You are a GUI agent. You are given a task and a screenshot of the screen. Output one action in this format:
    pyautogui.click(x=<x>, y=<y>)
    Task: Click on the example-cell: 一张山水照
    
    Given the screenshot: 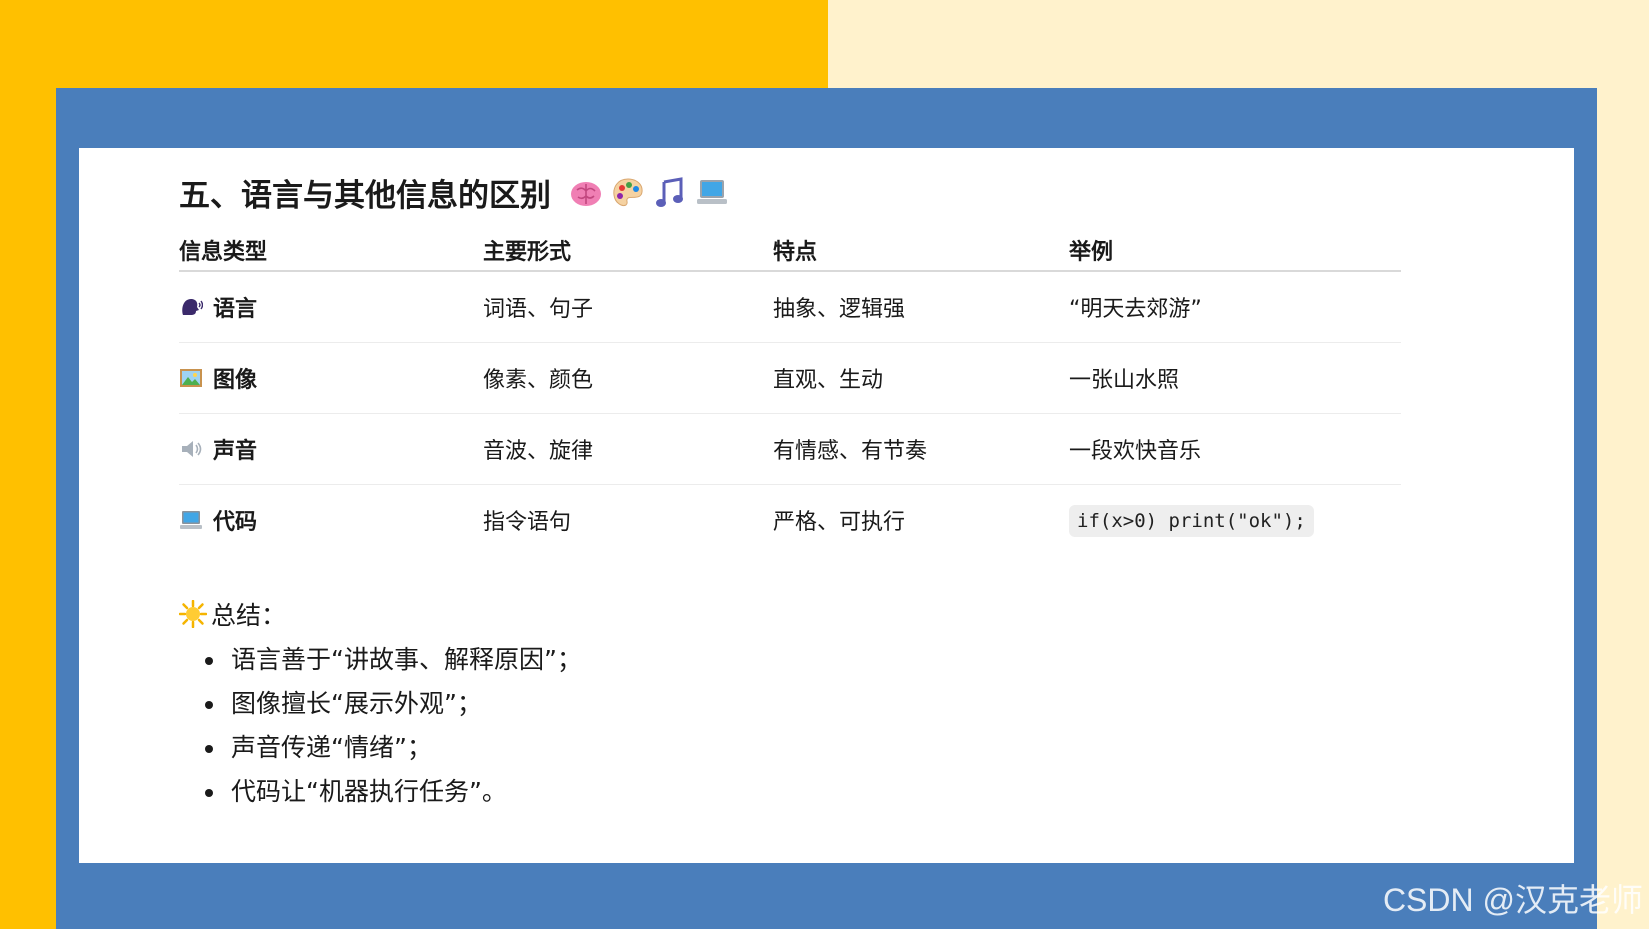 What is the action you would take?
    pyautogui.click(x=1235, y=378)
    